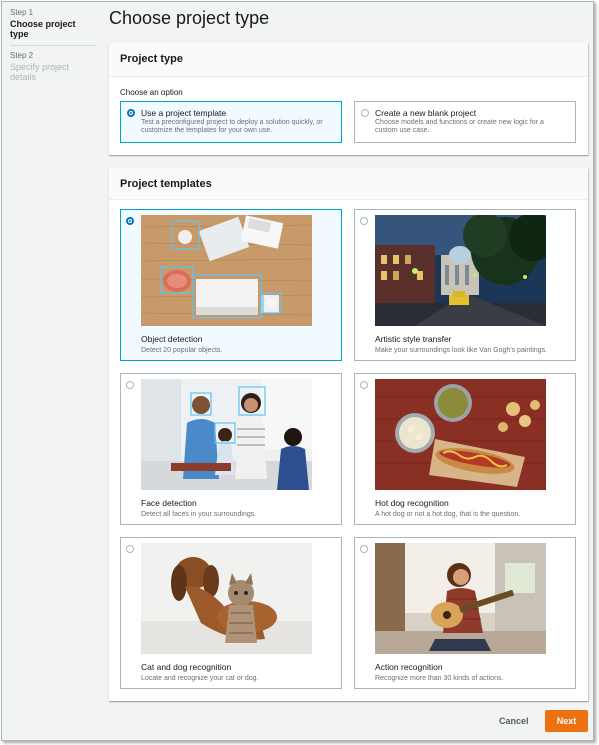 This screenshot has width=599, height=745. What do you see at coordinates (226, 434) in the screenshot?
I see `family-kitchen-photo` at bounding box center [226, 434].